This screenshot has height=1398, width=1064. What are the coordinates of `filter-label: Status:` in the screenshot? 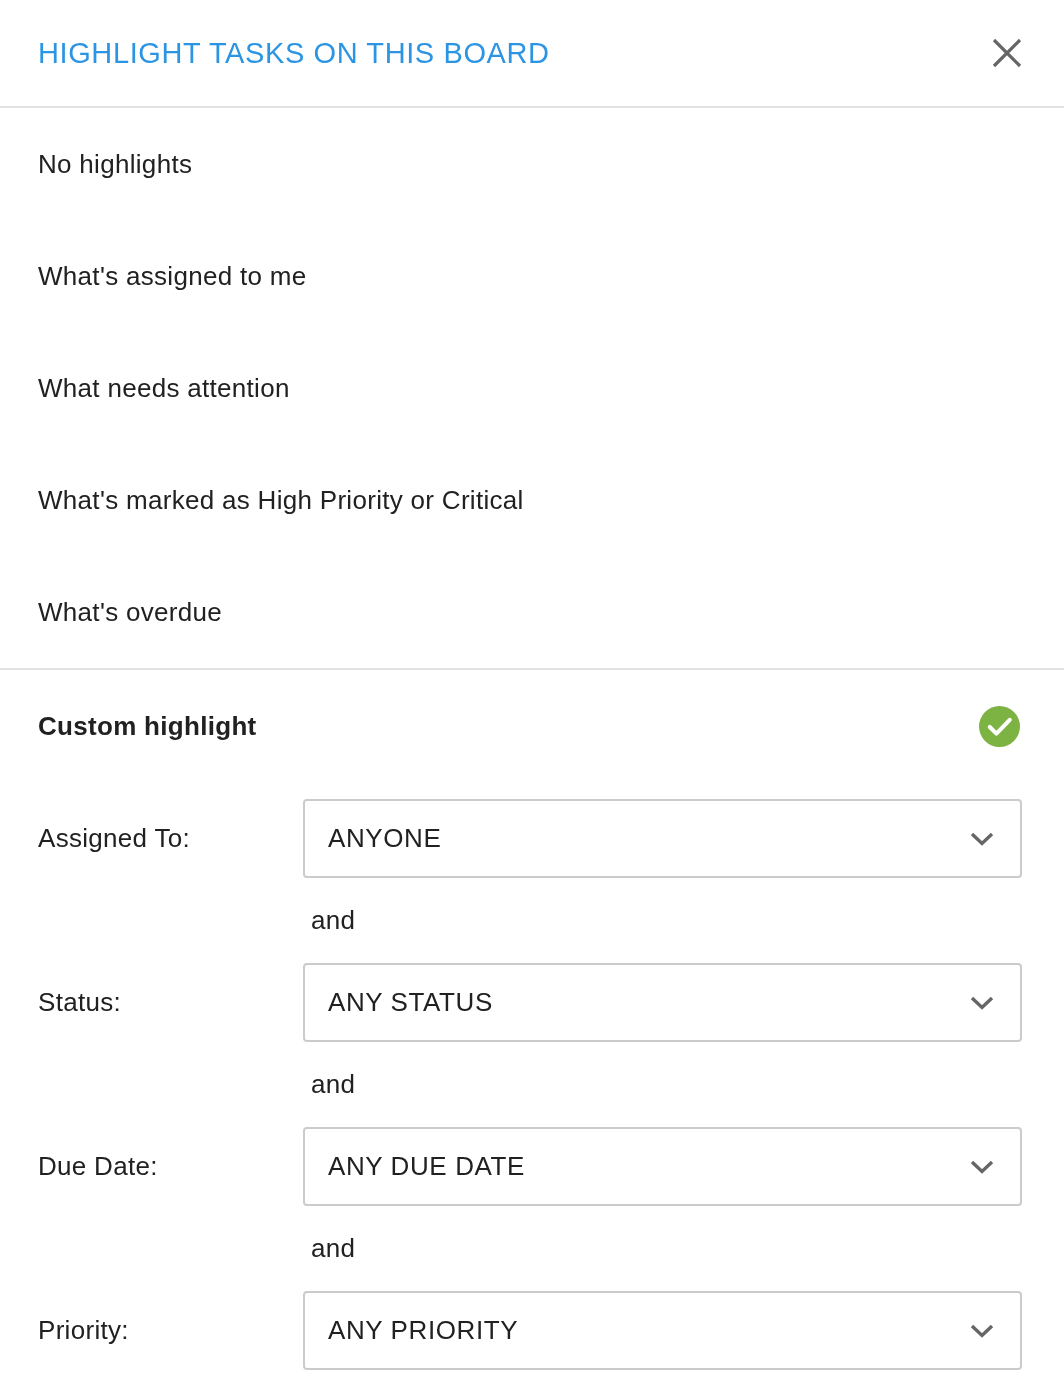 It's located at (80, 1002).